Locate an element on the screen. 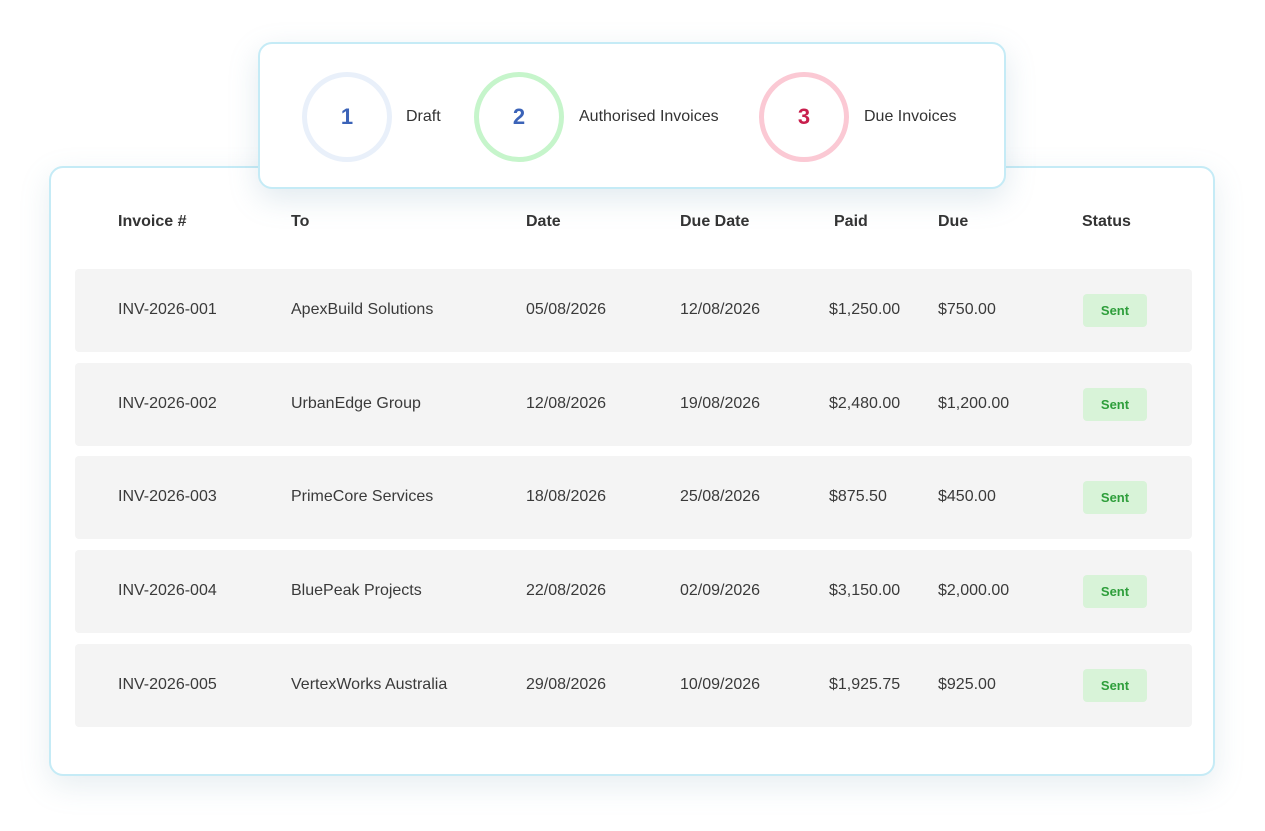  cell-due: $1,200.00 is located at coordinates (974, 403).